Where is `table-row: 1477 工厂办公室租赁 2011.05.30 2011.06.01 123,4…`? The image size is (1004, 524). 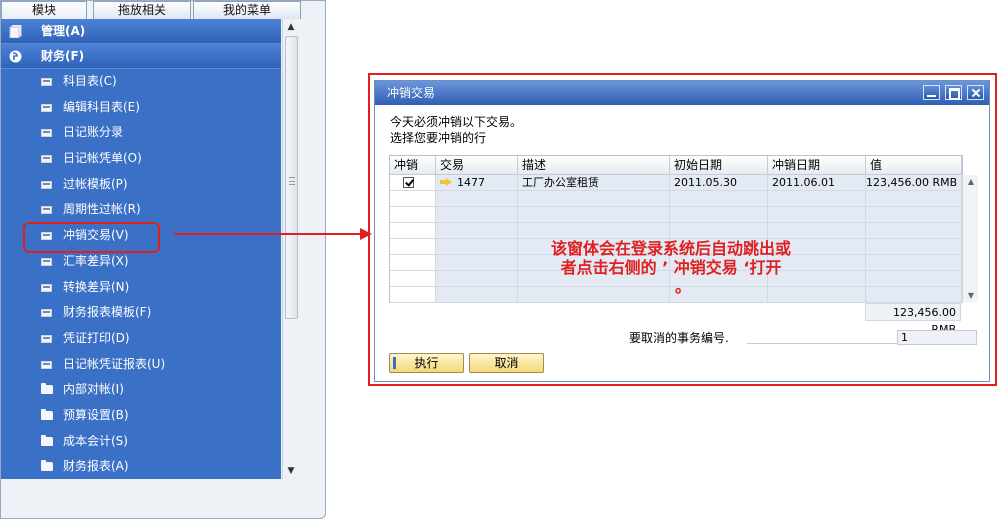 table-row: 1477 工厂办公室租赁 2011.05.30 2011.06.01 123,4… is located at coordinates (676, 183).